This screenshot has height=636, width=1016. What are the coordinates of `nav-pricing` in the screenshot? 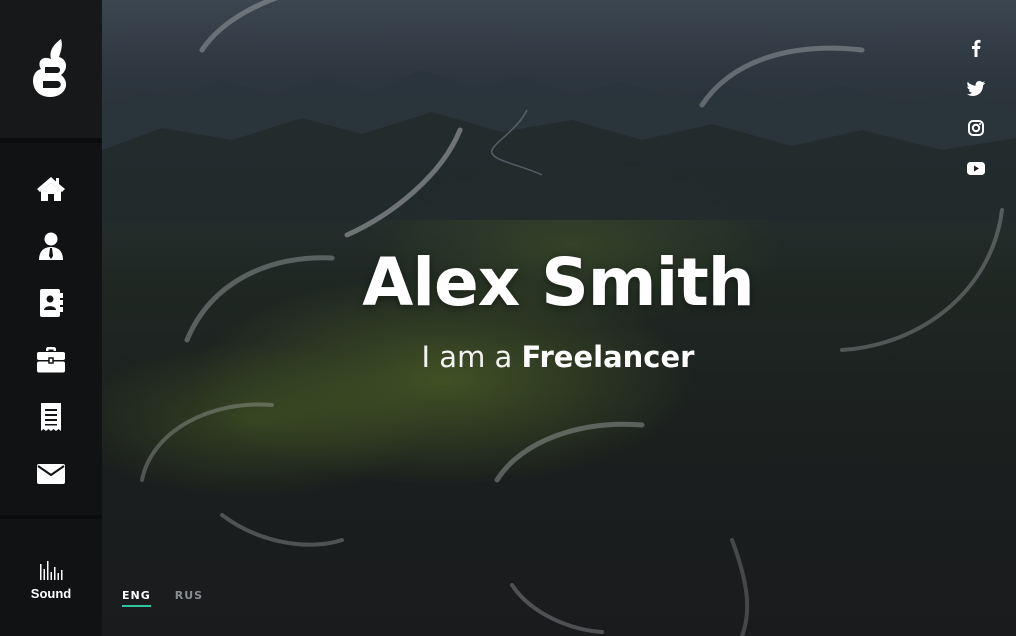 It's located at (51, 416).